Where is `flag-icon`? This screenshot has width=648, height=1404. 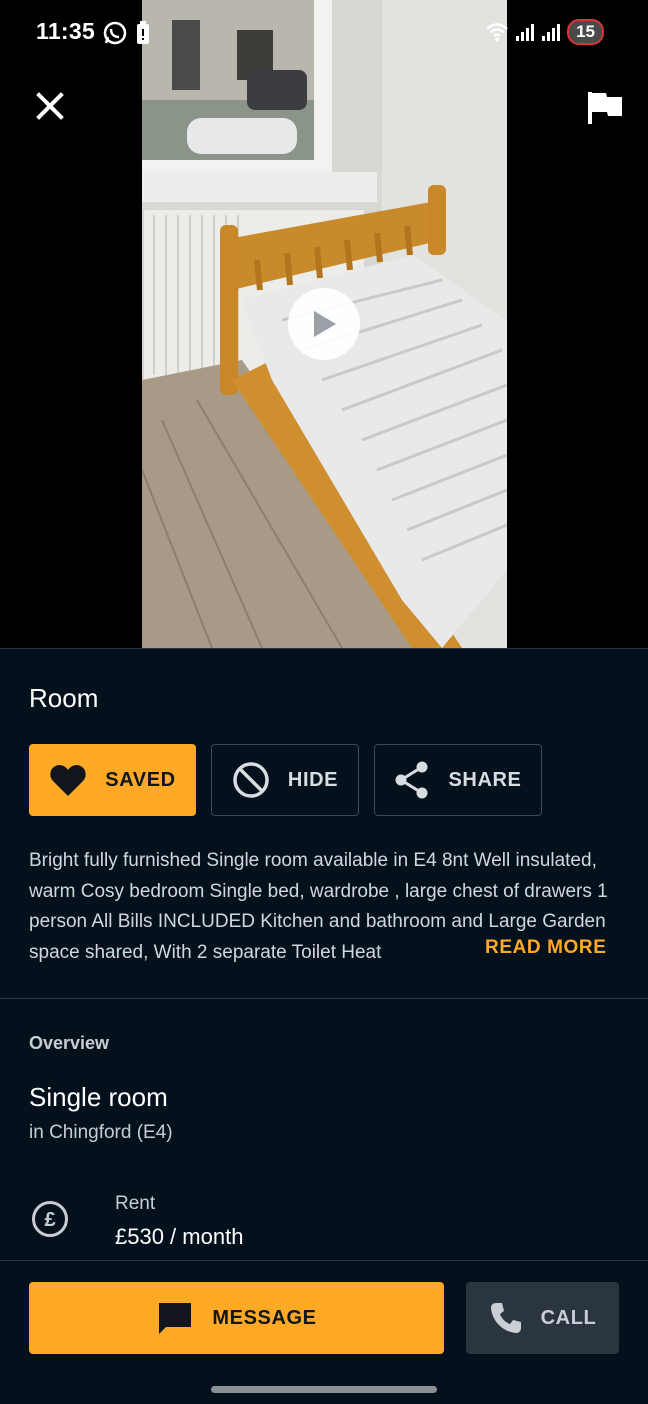 flag-icon is located at coordinates (605, 108).